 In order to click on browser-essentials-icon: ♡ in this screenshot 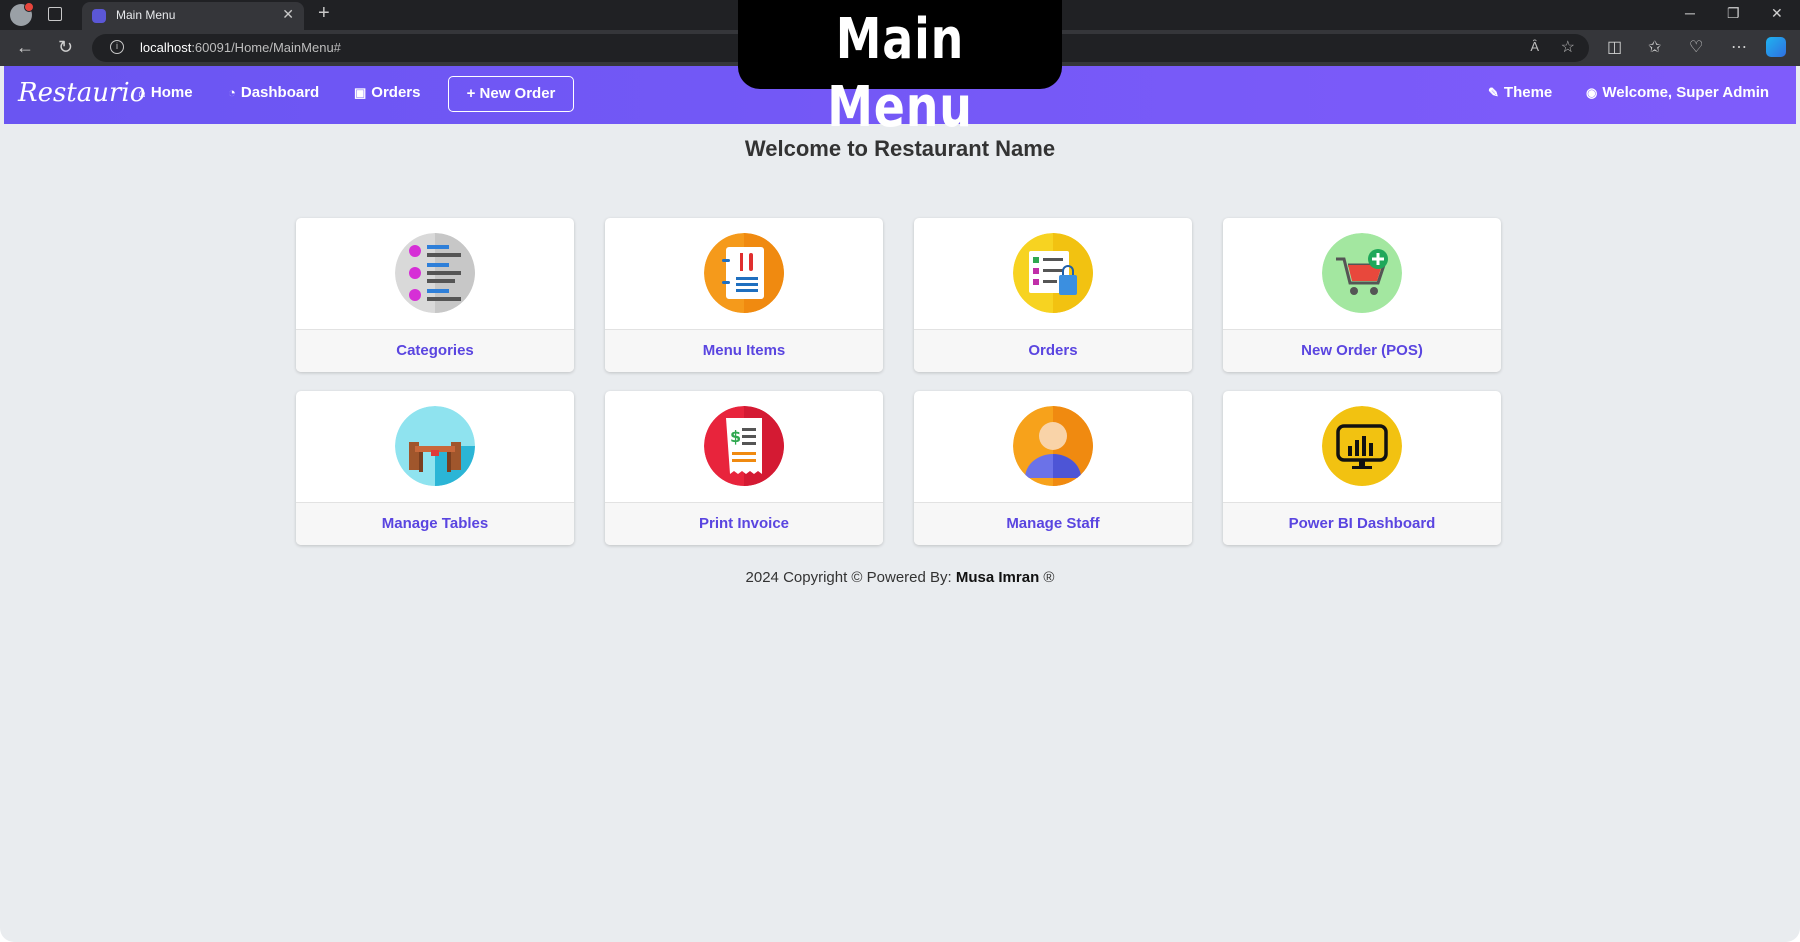, I will do `click(1696, 47)`.